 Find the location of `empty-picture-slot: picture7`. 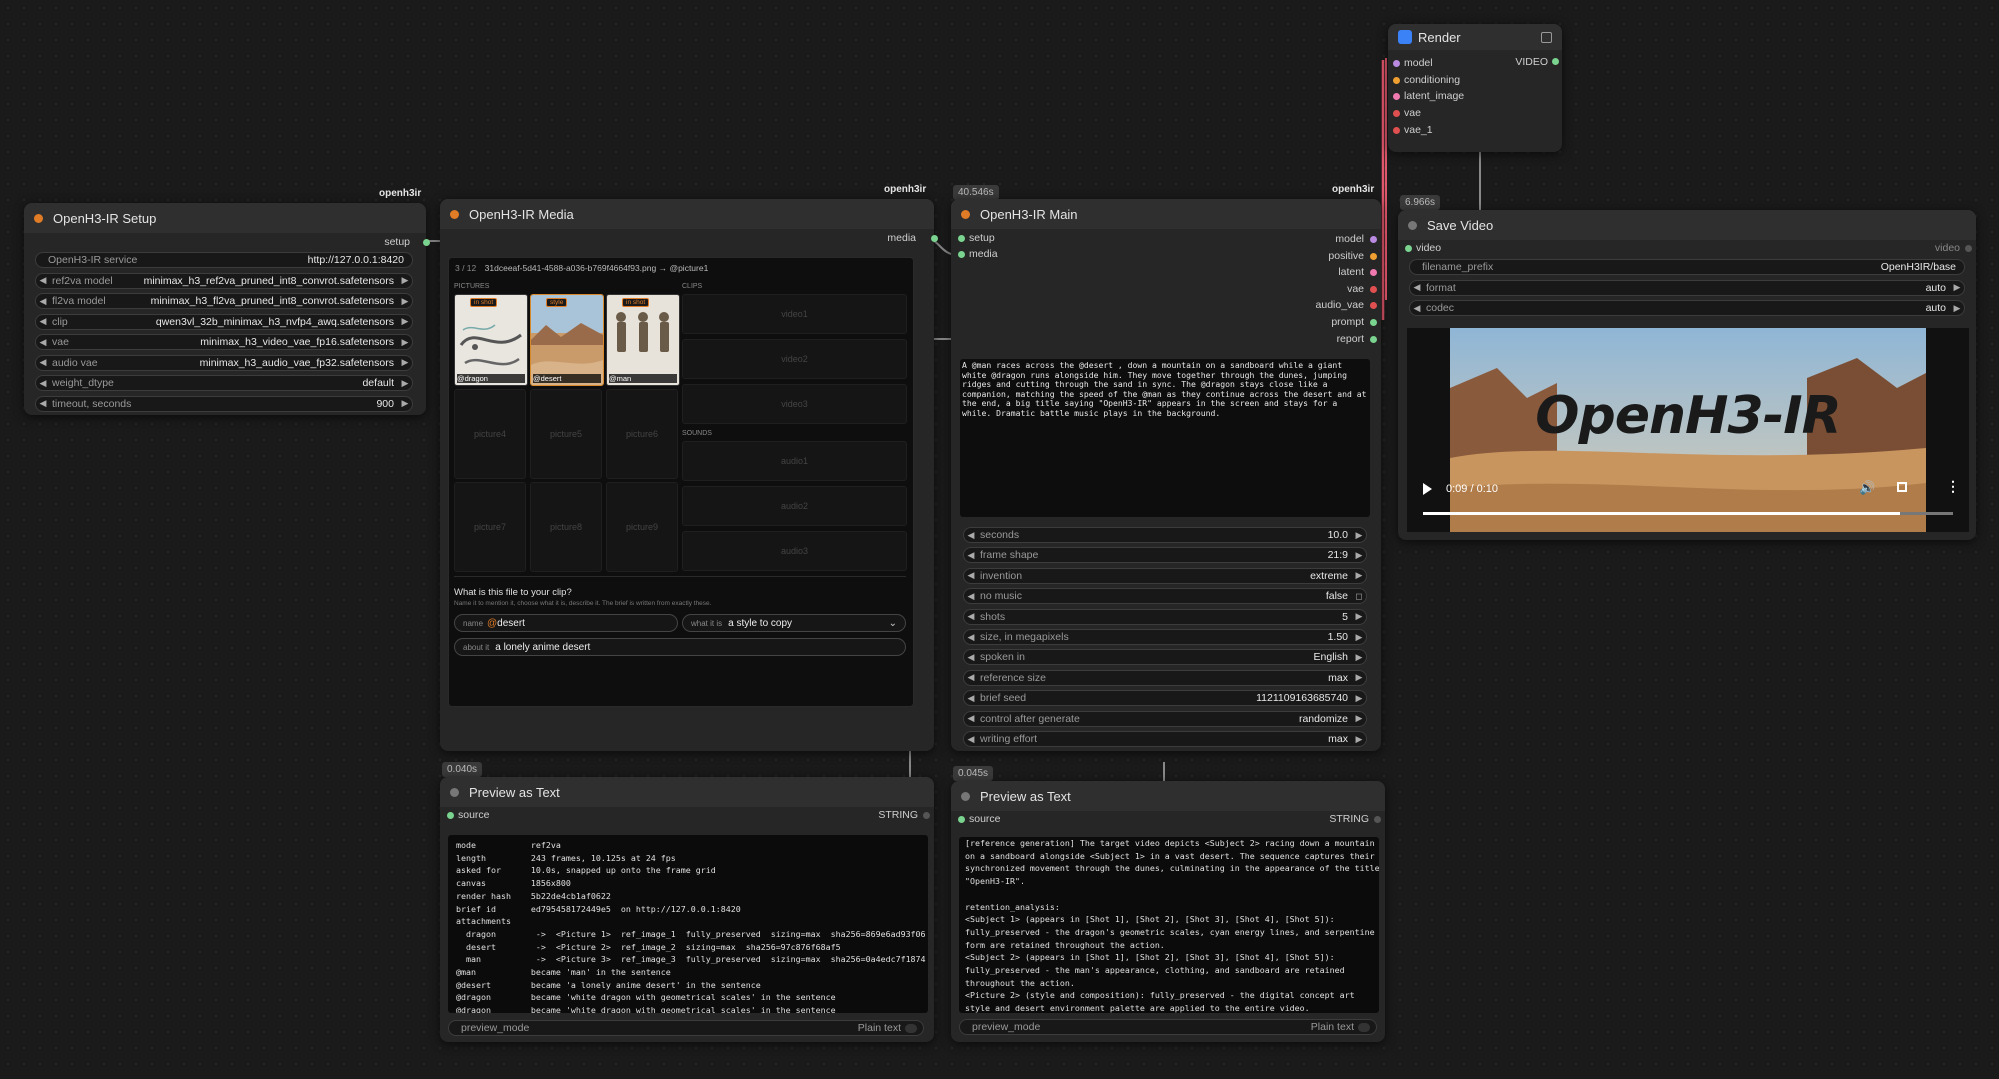

empty-picture-slot: picture7 is located at coordinates (490, 527).